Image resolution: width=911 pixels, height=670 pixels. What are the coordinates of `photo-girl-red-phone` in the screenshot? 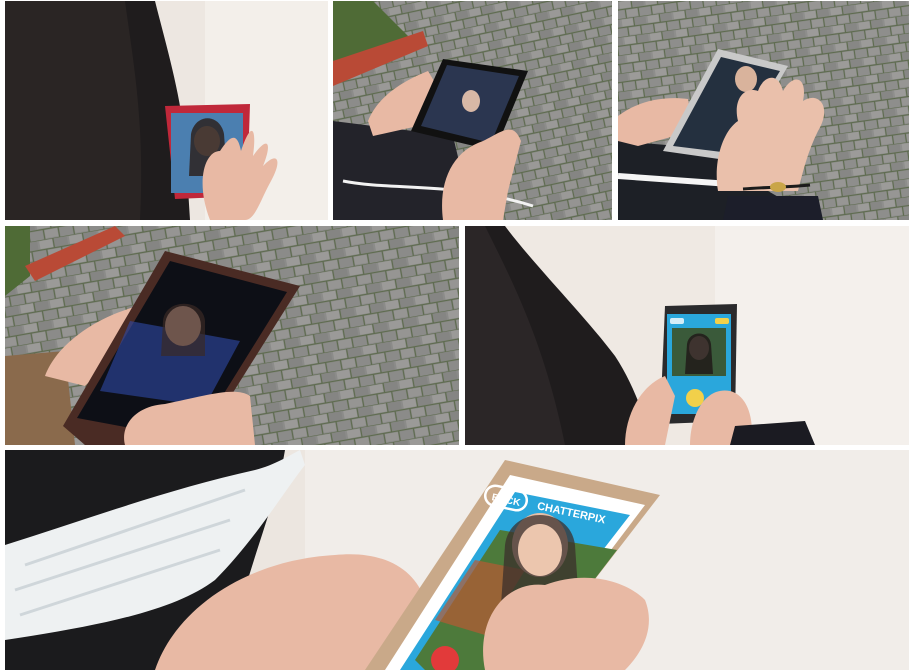 It's located at (166, 110).